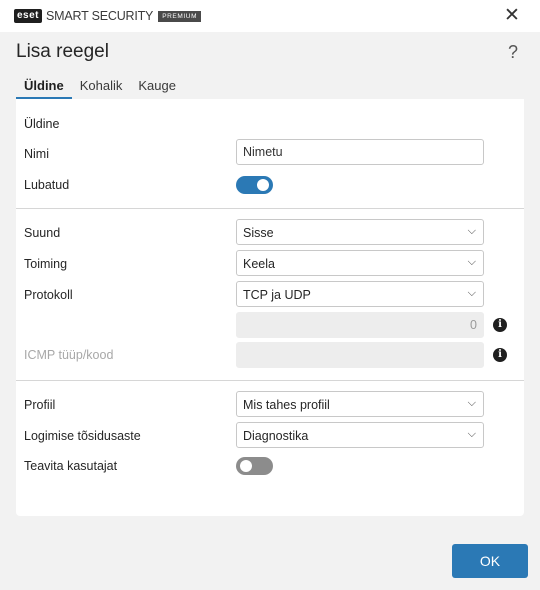 The height and width of the screenshot is (590, 540). Describe the element at coordinates (42, 233) in the screenshot. I see `direction-label: Suund` at that location.